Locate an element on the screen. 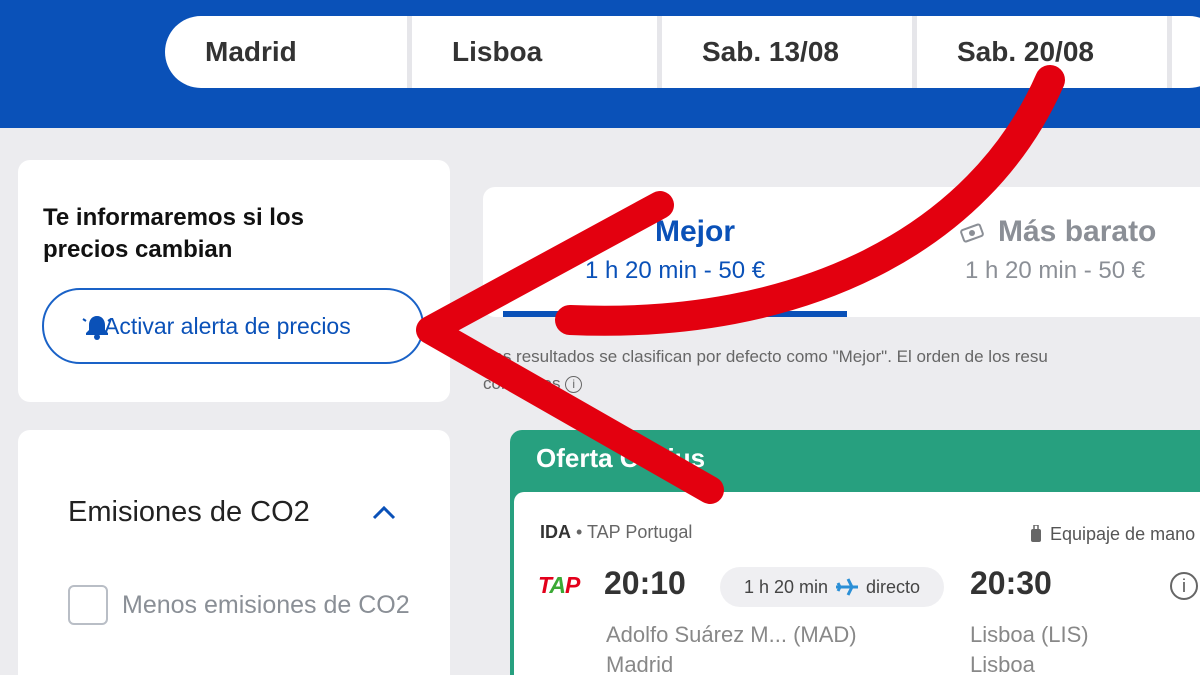 The height and width of the screenshot is (675, 1200). search-bar: Madrid Lisboa Sab. 13/08 Sab. 20/08 is located at coordinates (682, 52).